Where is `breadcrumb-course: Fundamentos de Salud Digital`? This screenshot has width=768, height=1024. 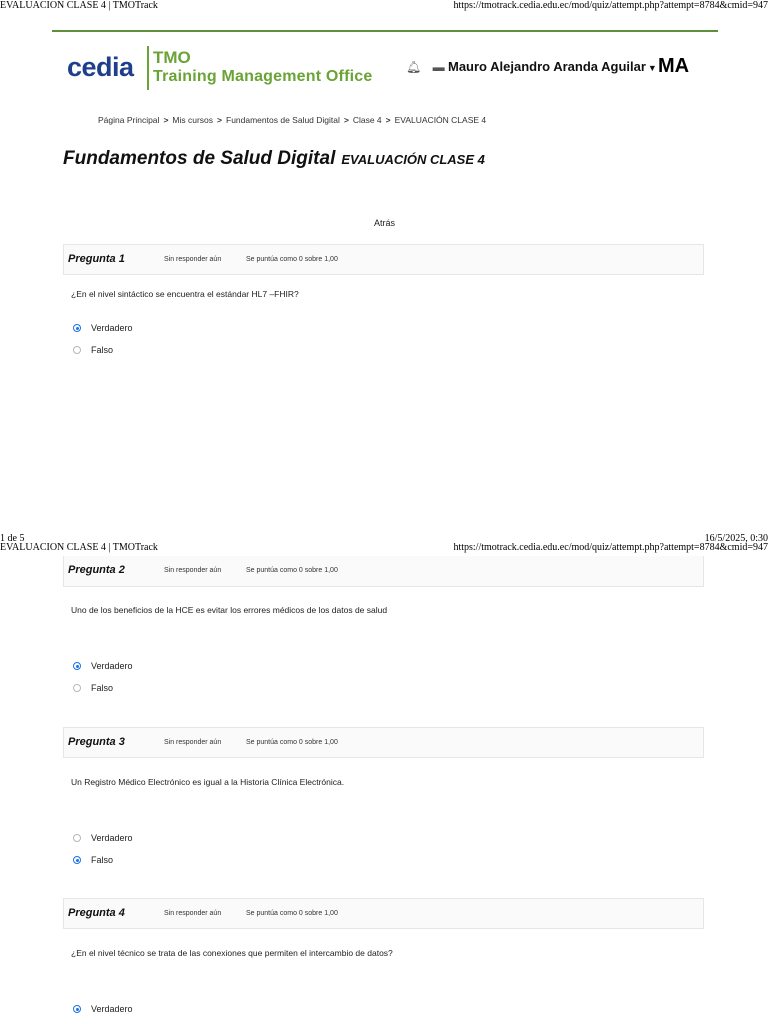
breadcrumb-course: Fundamentos de Salud Digital is located at coordinates (283, 120).